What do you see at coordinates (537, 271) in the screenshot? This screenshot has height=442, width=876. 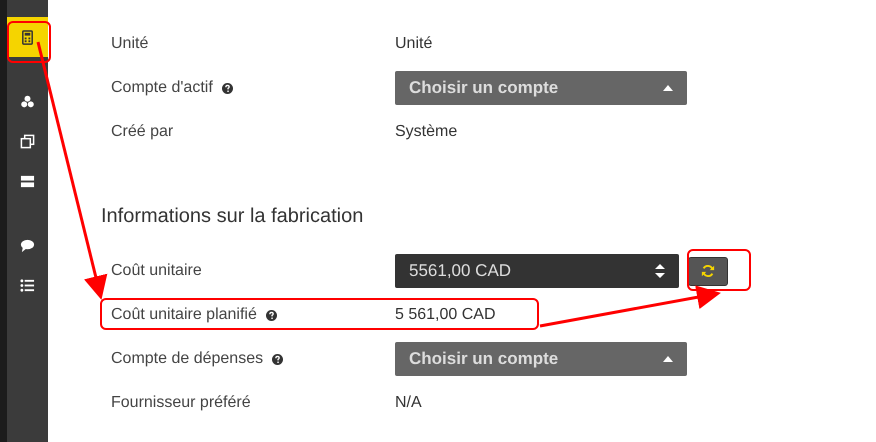 I see `number-field: 5561,00 CAD` at bounding box center [537, 271].